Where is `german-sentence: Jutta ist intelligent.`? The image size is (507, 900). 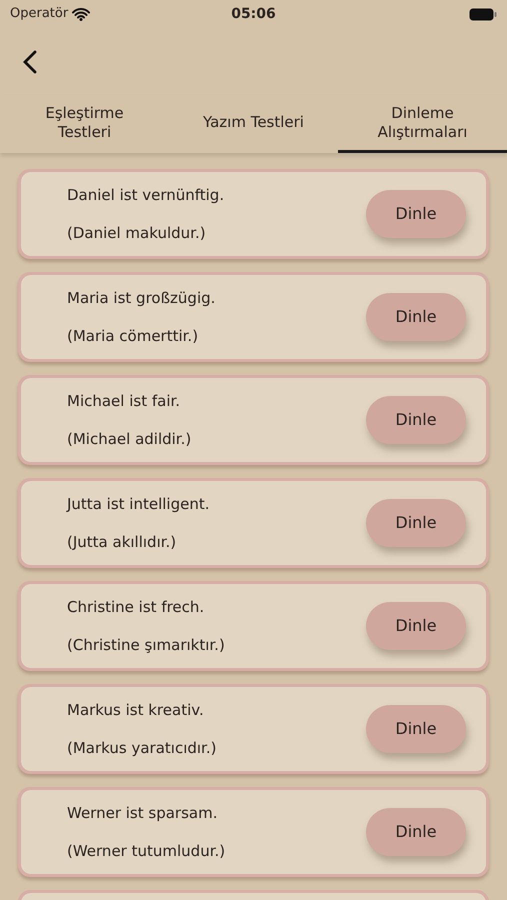 german-sentence: Jutta ist intelligent. is located at coordinates (138, 504).